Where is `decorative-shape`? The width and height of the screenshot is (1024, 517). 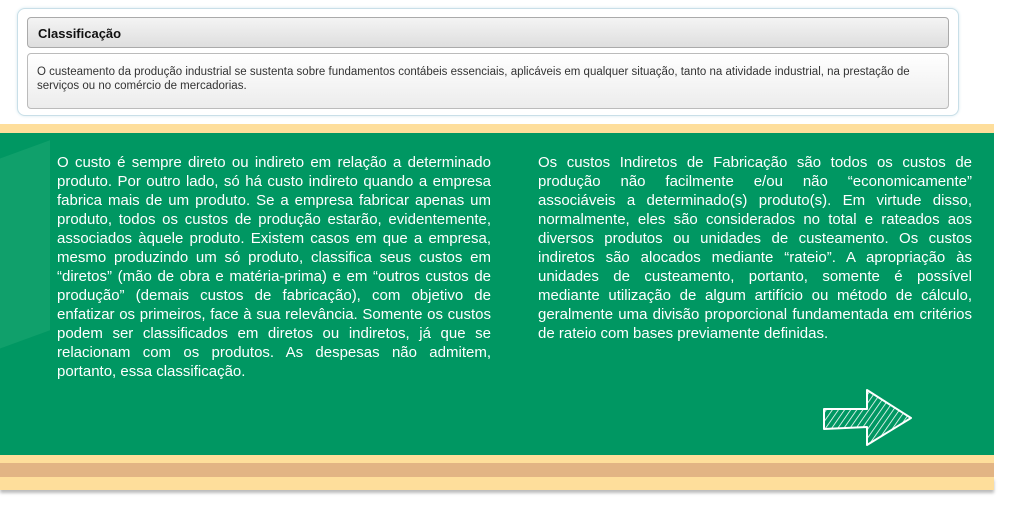 decorative-shape is located at coordinates (25, 248).